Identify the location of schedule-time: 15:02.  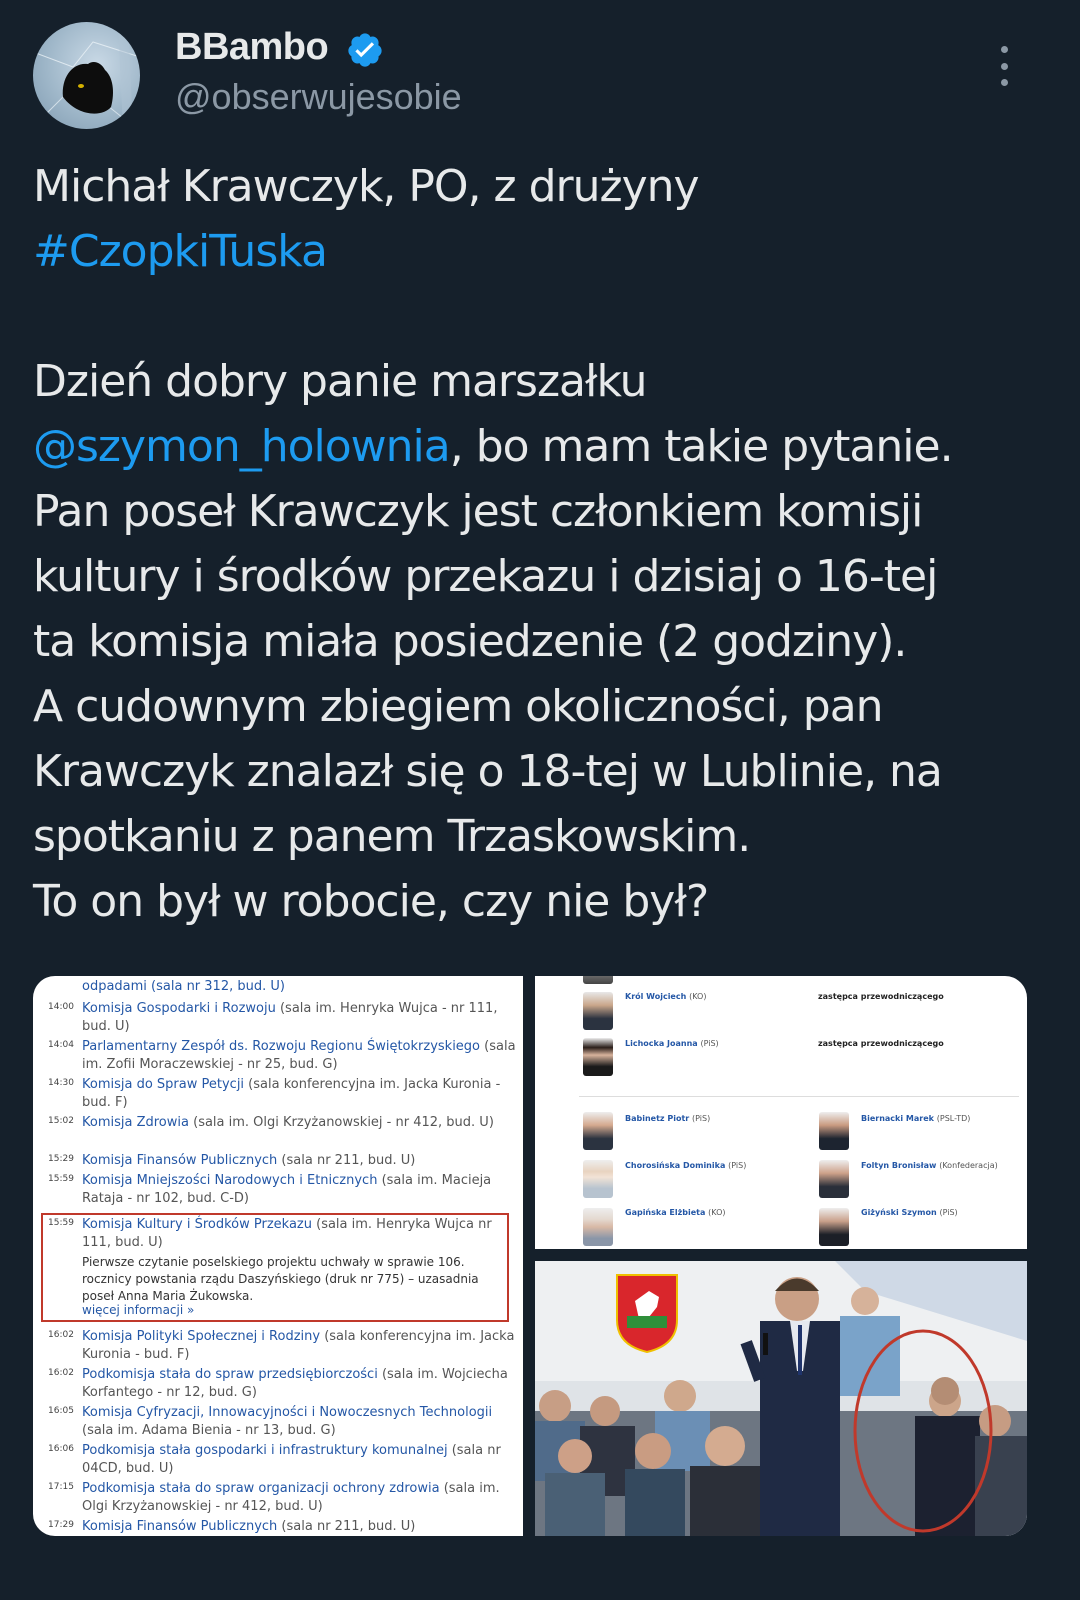
(61, 1121).